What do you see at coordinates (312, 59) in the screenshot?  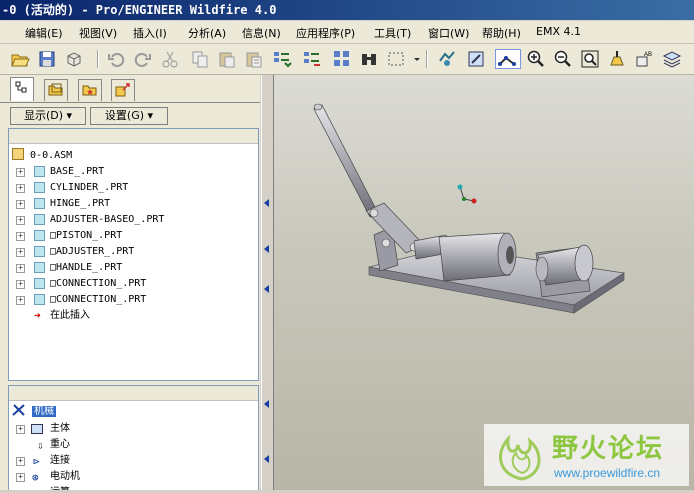 I see `regen-manager-icon` at bounding box center [312, 59].